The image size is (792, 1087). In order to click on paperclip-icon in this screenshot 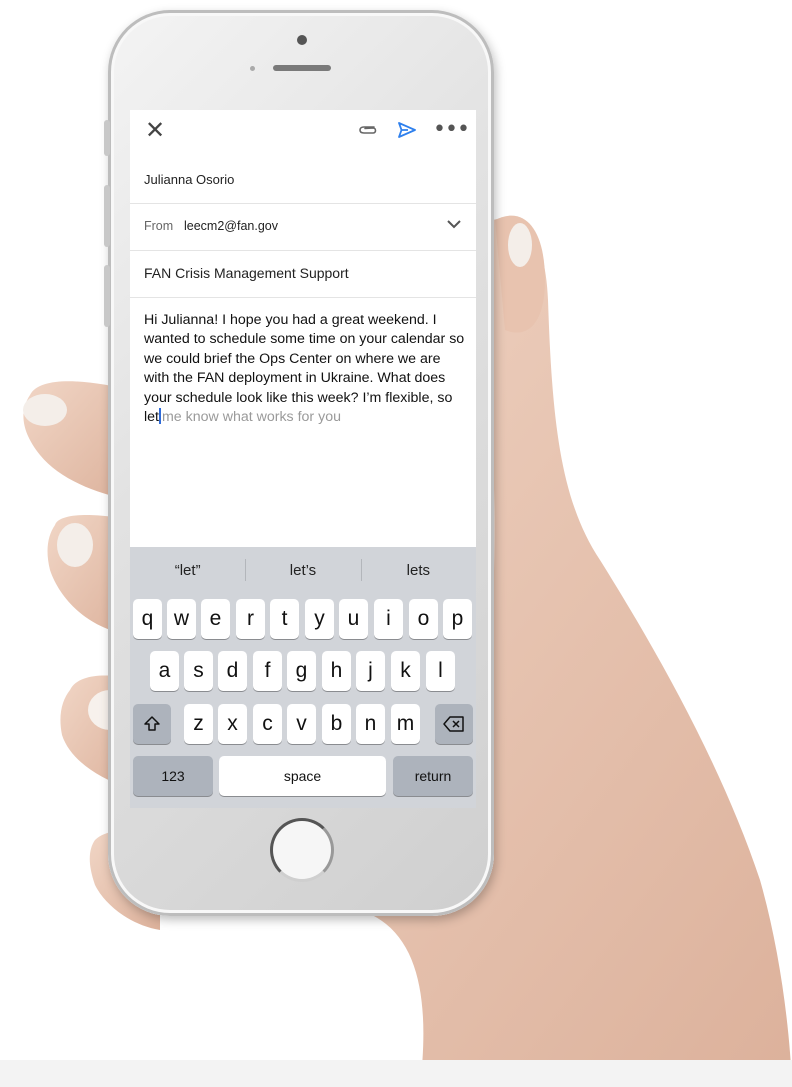, I will do `click(368, 130)`.